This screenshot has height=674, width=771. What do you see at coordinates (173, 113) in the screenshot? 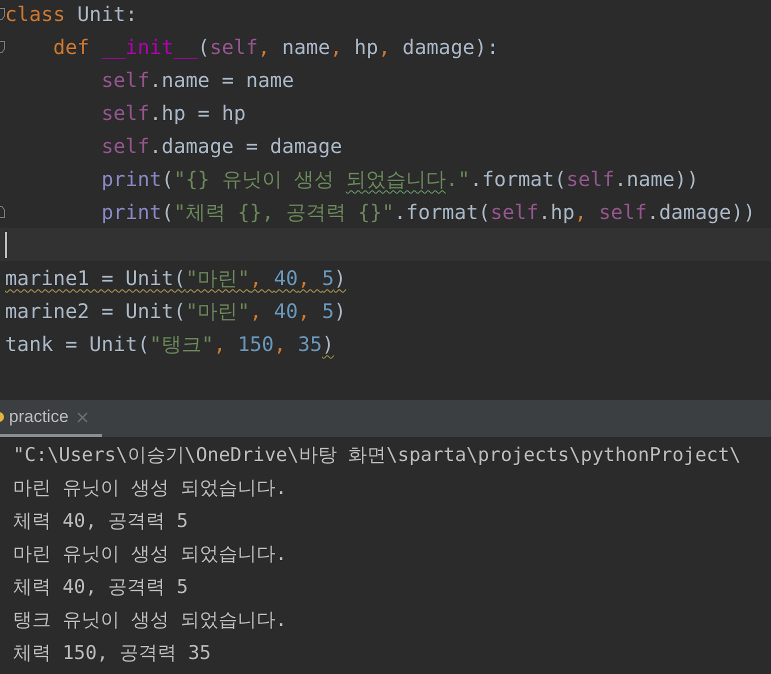
I see `code-line: self.hp = hp` at bounding box center [173, 113].